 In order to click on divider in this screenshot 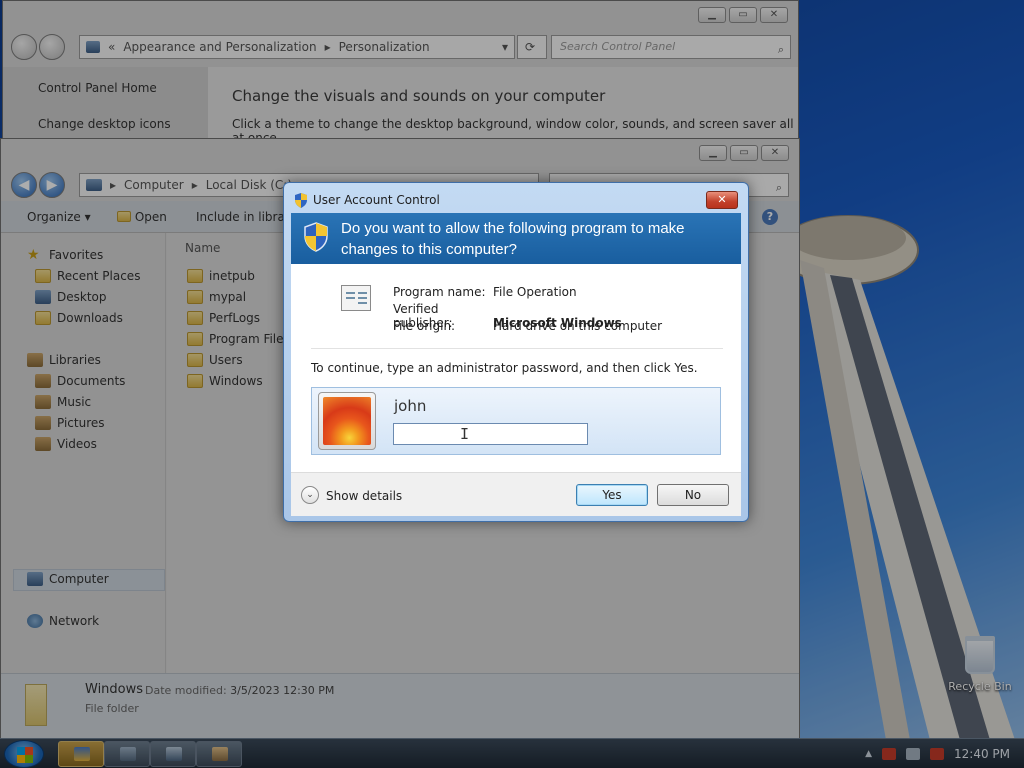, I will do `click(517, 348)`.